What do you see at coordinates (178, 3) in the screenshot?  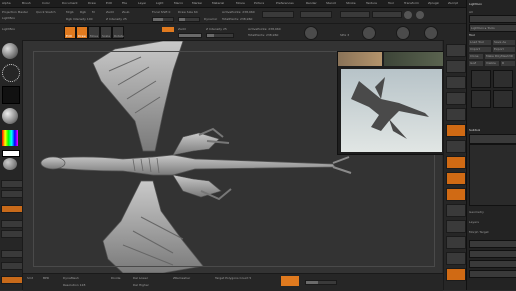 I see `menu-item: Macro` at bounding box center [178, 3].